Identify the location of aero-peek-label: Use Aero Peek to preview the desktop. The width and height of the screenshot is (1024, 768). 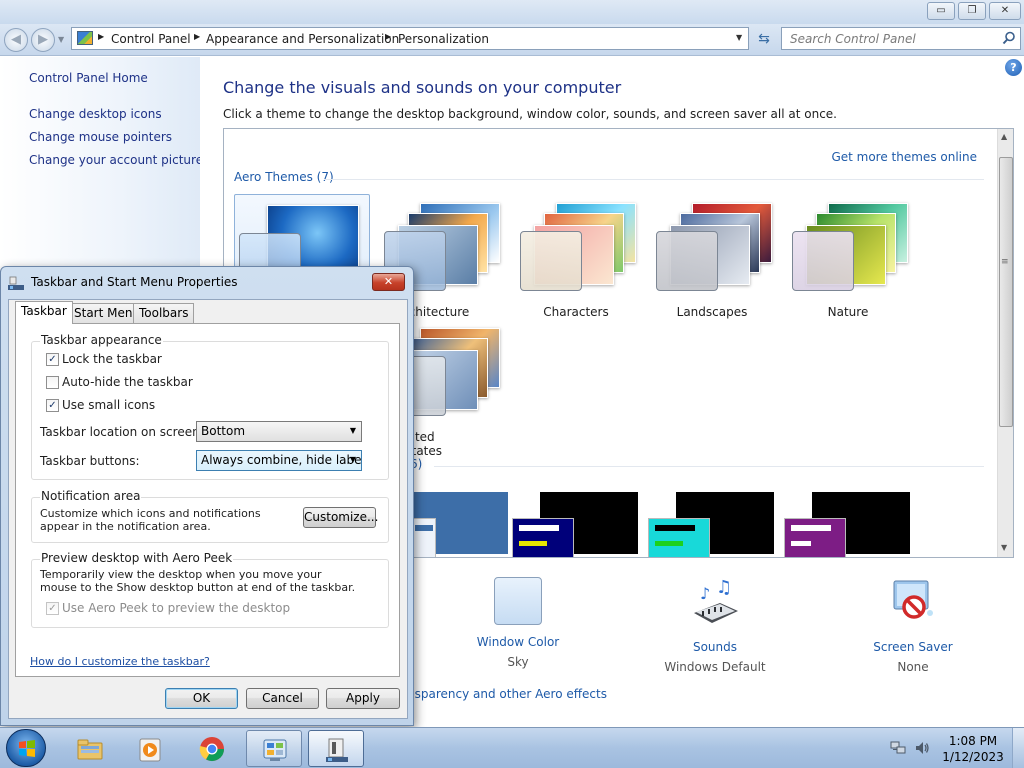
(176, 608).